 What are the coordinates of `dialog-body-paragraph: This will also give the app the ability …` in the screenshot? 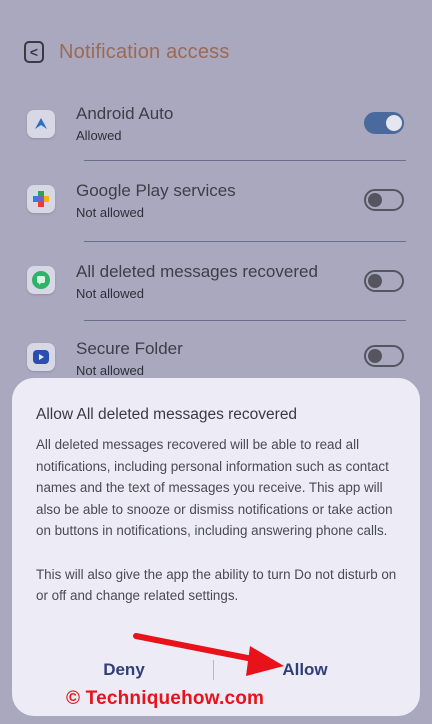 It's located at (216, 585).